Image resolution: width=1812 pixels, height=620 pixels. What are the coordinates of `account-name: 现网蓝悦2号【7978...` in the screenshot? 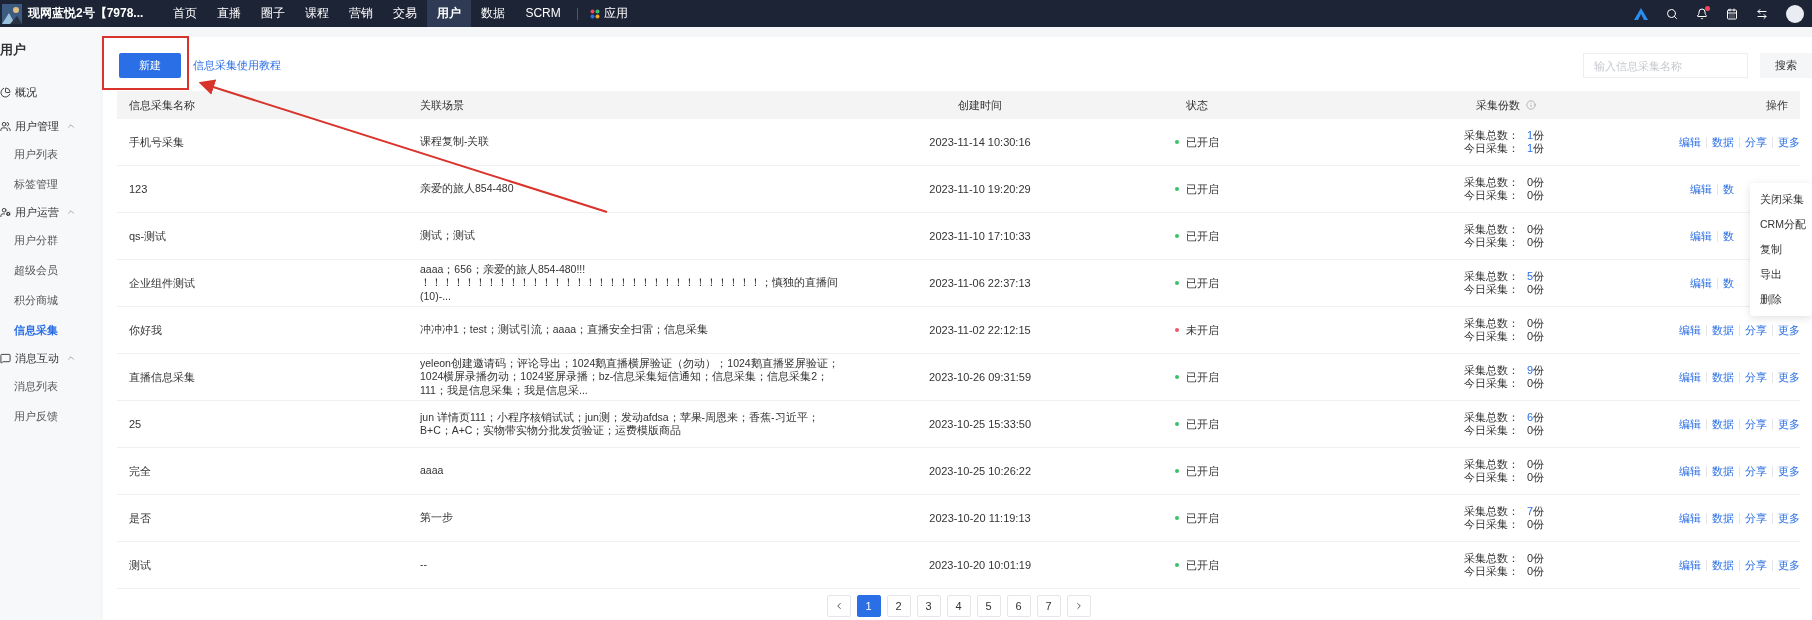 It's located at (86, 13).